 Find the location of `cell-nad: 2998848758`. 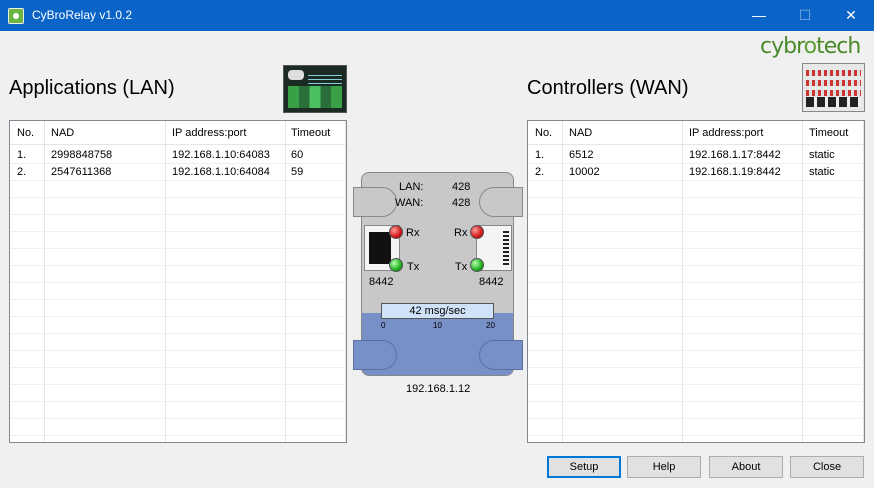

cell-nad: 2998848758 is located at coordinates (82, 155).